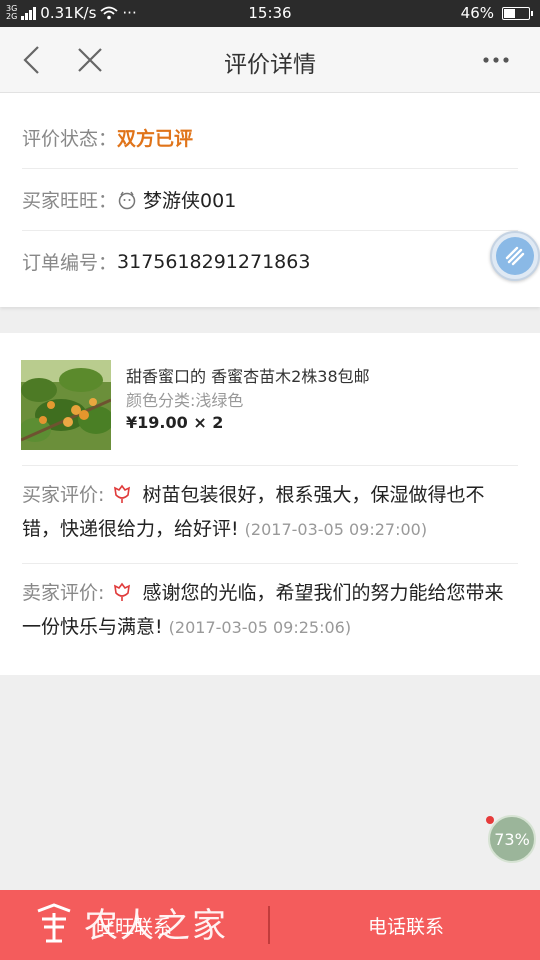 This screenshot has height=960, width=540. I want to click on buyer-review-label: 买家评价:, so click(63, 495).